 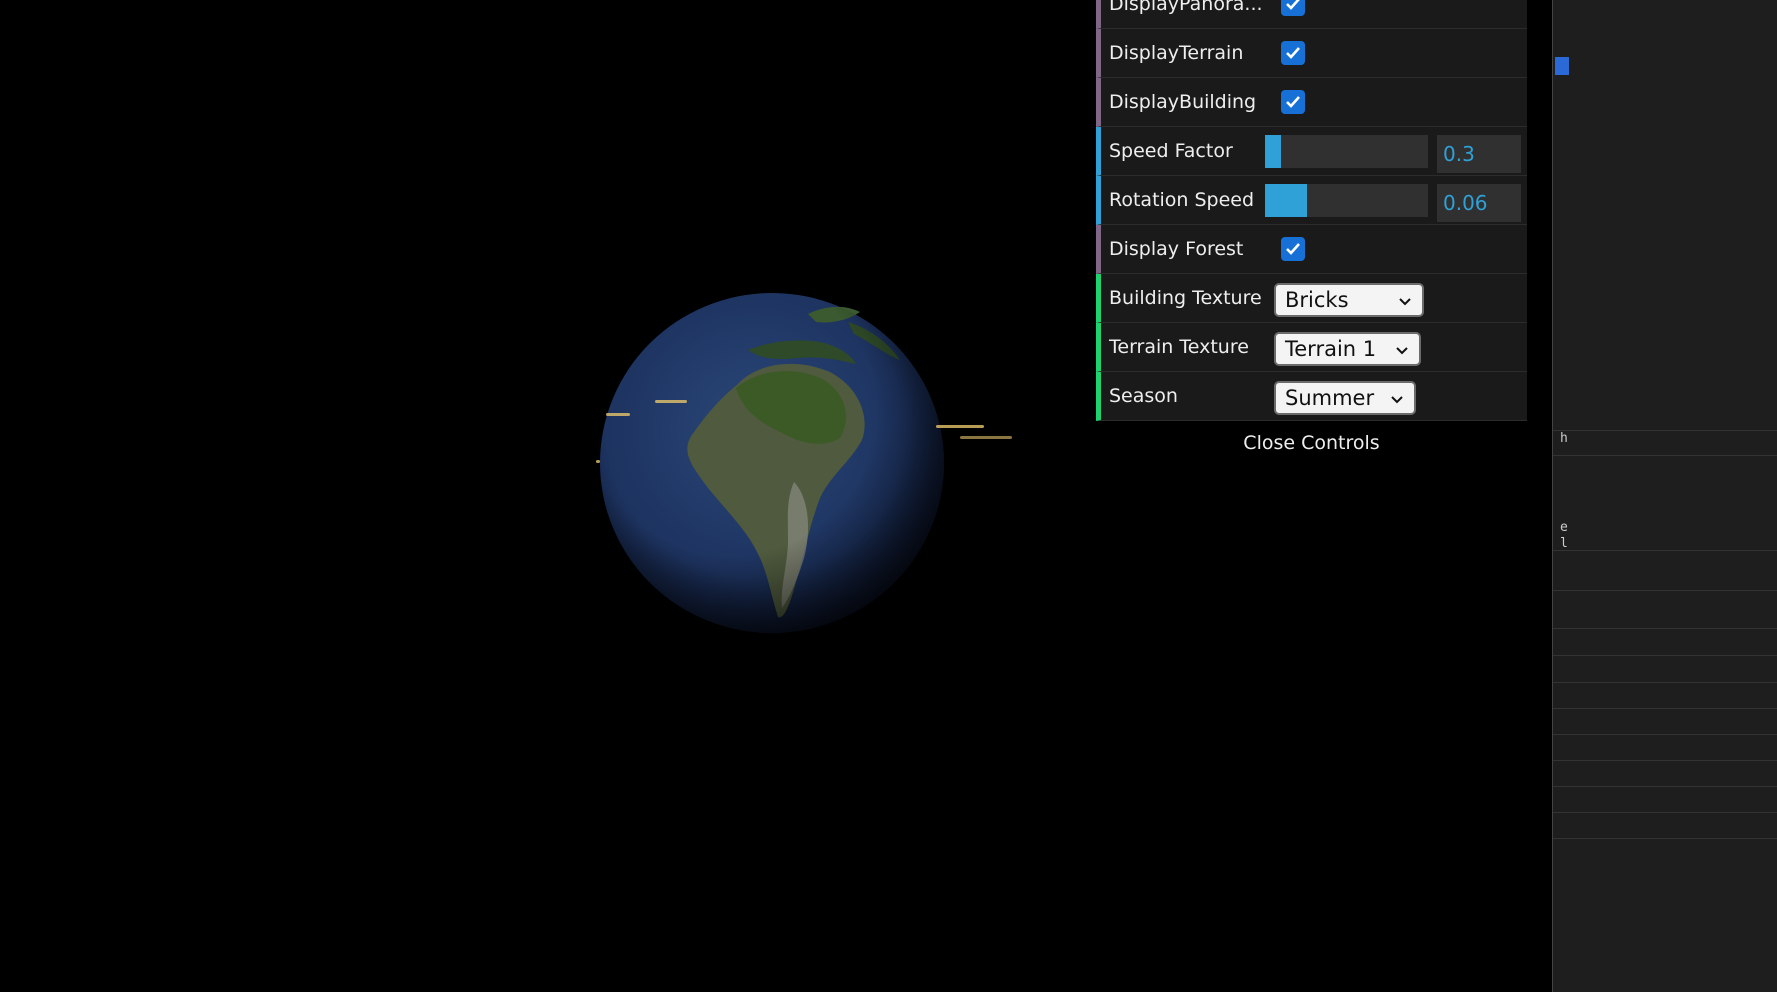 I want to click on devtools-fragment: l, so click(x=1564, y=543).